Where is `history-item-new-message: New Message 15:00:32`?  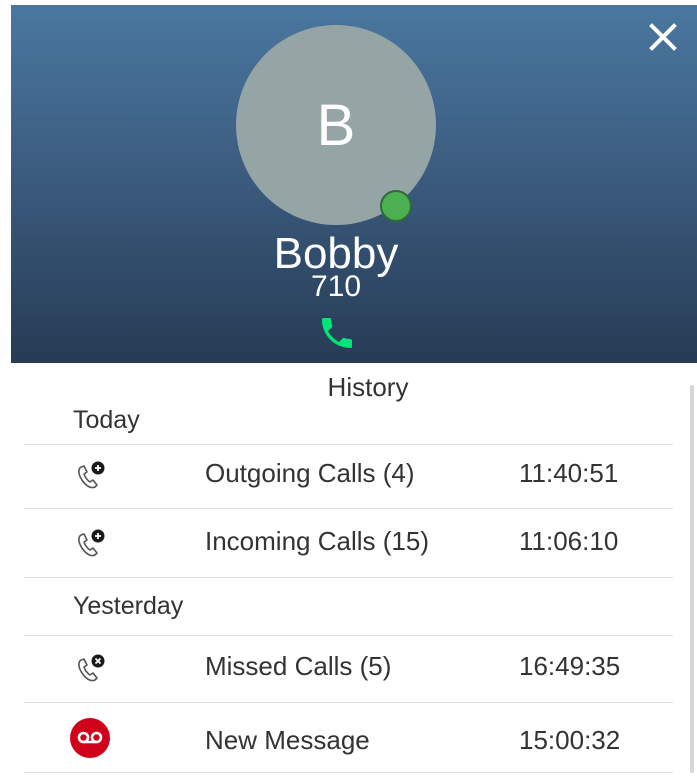 history-item-new-message: New Message 15:00:32 is located at coordinates (348, 738).